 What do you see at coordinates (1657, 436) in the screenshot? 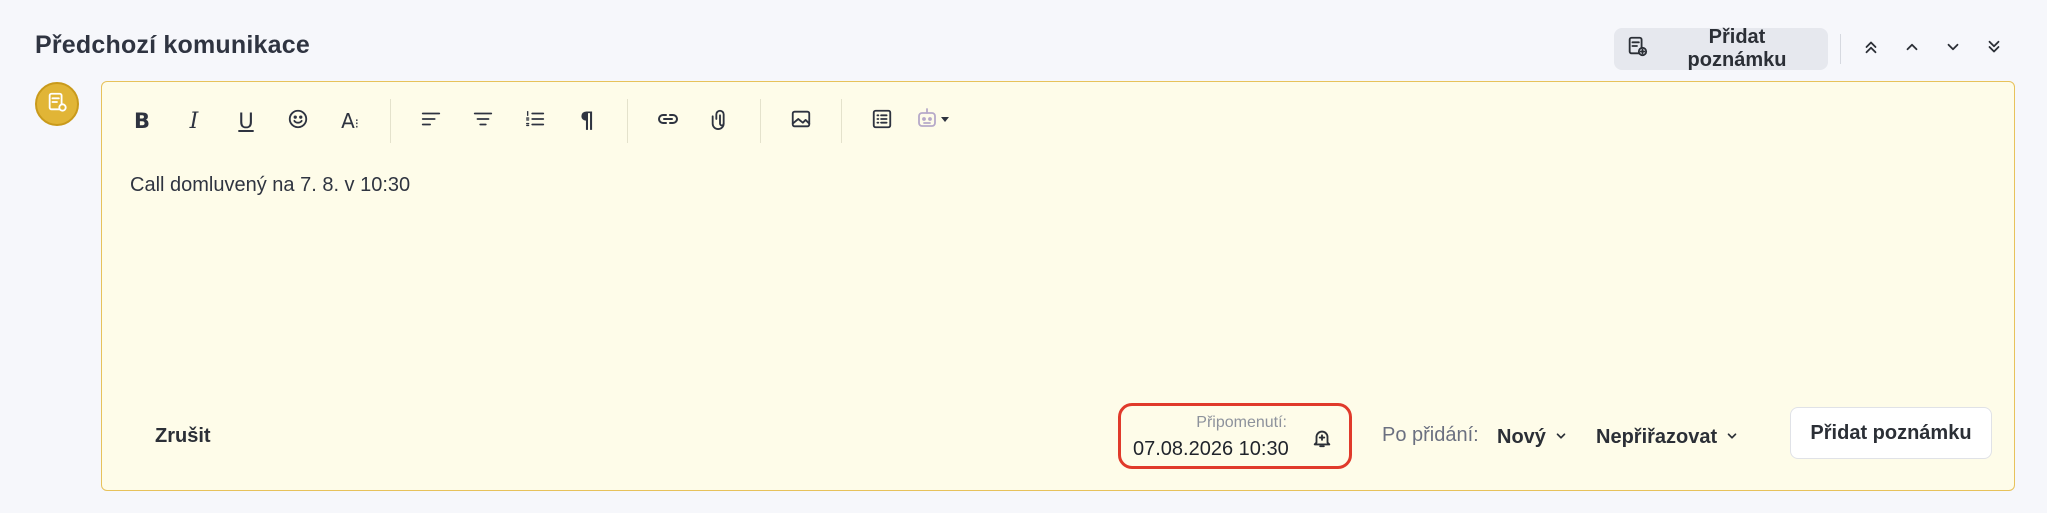
I see `assign-value: Nepřiřazovat` at bounding box center [1657, 436].